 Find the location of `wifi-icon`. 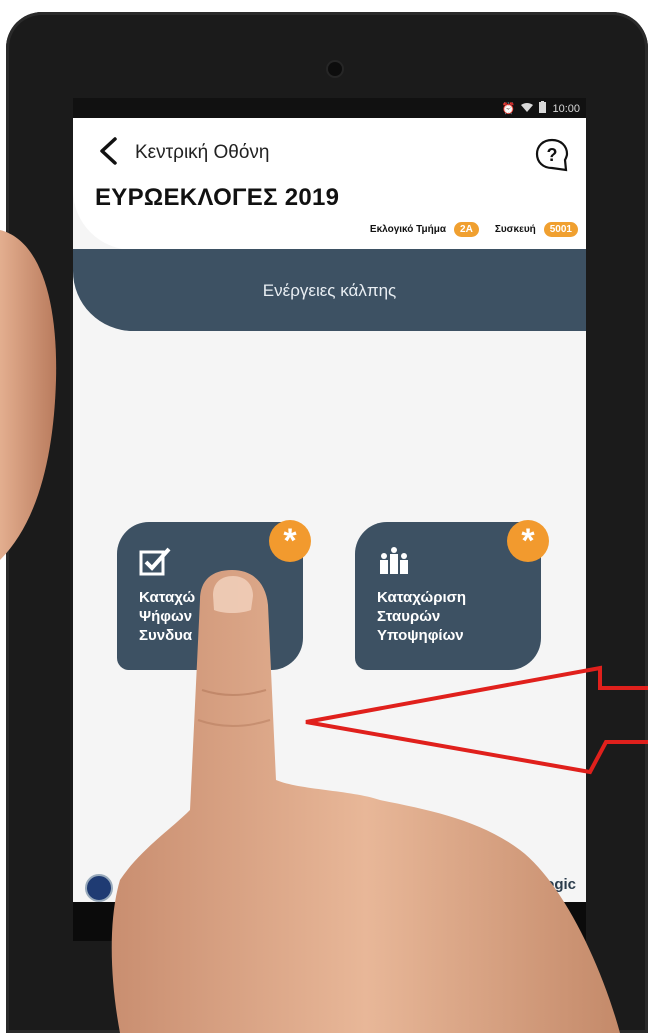

wifi-icon is located at coordinates (527, 109).